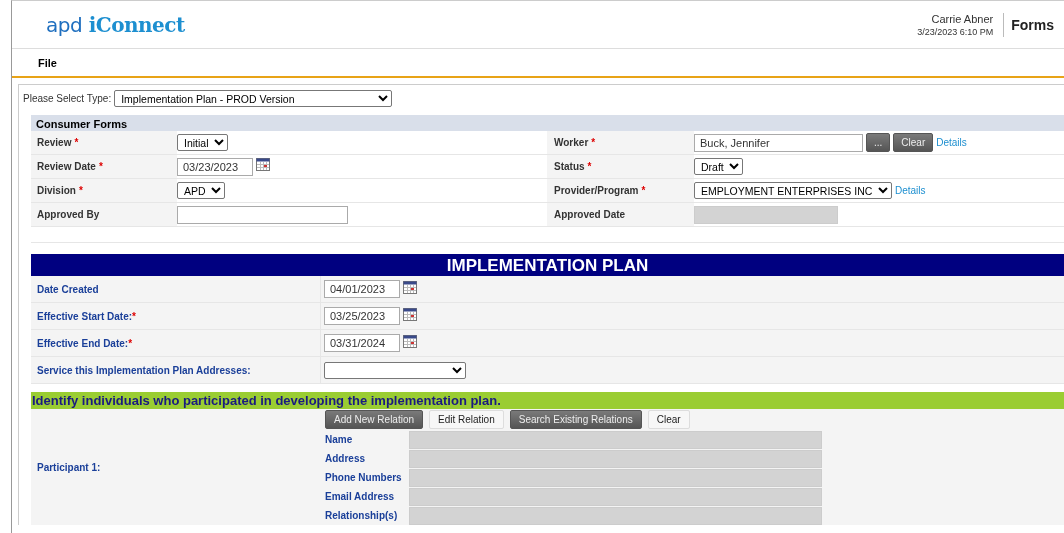  Describe the element at coordinates (590, 214) in the screenshot. I see `field-label: Approved Date` at that location.